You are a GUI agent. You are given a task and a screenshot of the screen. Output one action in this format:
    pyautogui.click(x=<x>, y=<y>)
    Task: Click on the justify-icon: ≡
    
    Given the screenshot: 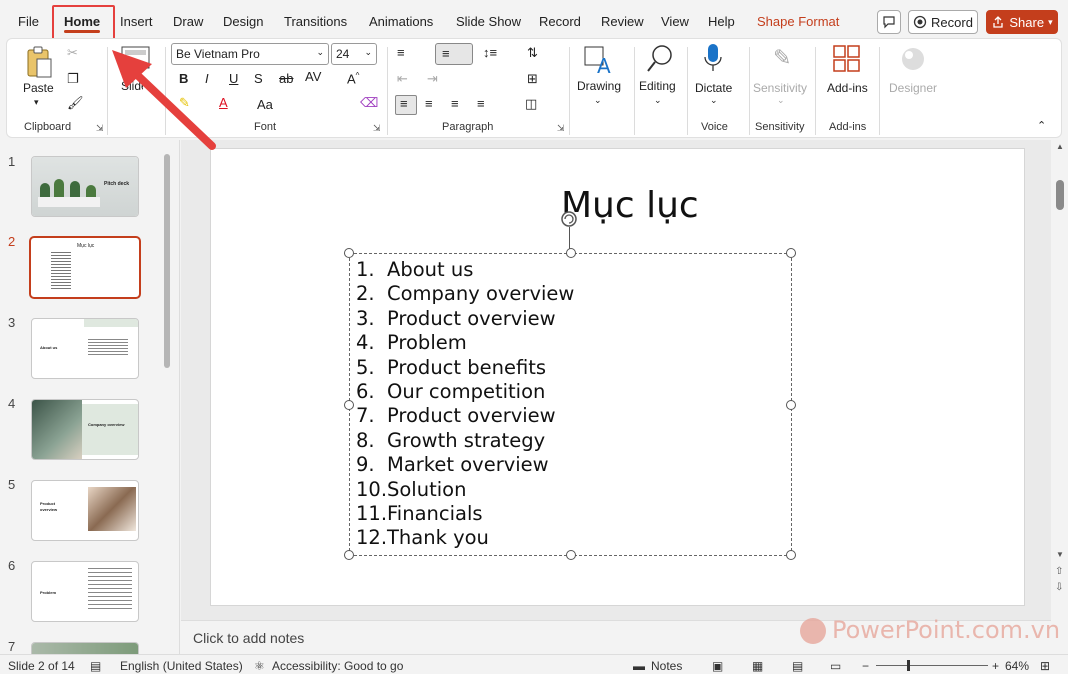 What is the action you would take?
    pyautogui.click(x=481, y=103)
    